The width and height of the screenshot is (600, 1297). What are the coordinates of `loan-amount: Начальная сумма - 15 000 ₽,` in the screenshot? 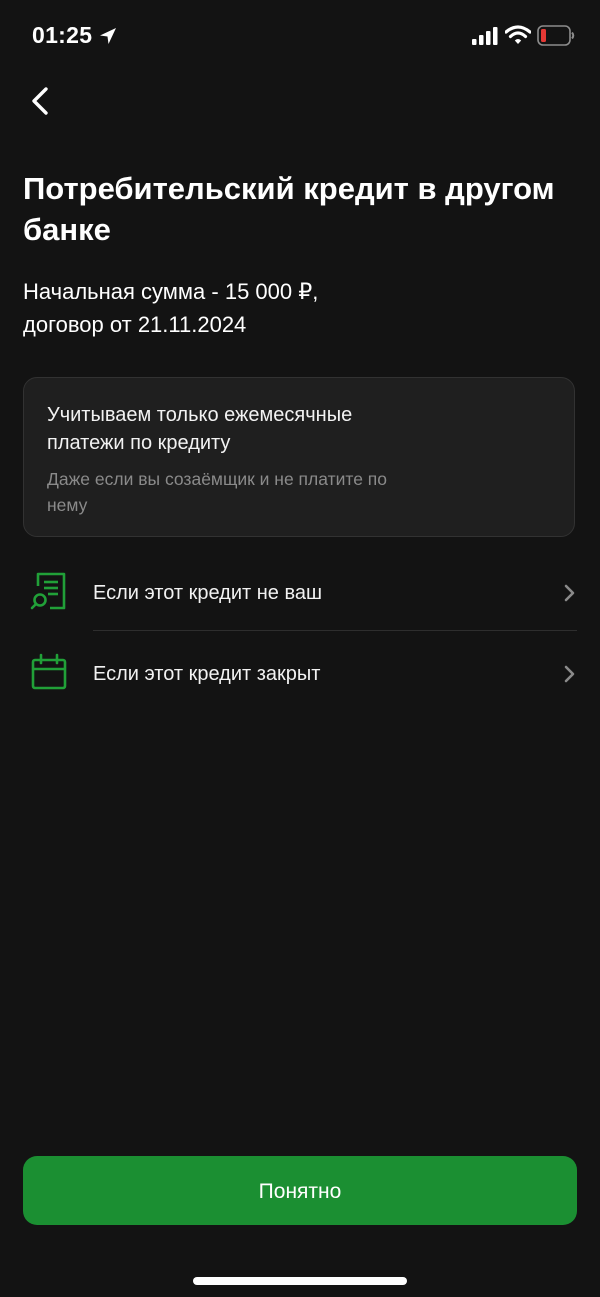 It's located at (171, 291).